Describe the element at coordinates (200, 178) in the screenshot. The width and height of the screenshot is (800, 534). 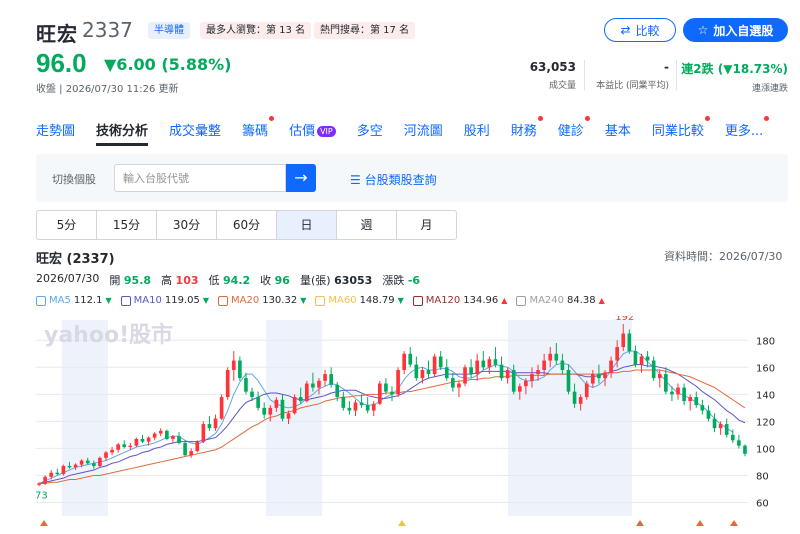
I see `stock-code-input` at that location.